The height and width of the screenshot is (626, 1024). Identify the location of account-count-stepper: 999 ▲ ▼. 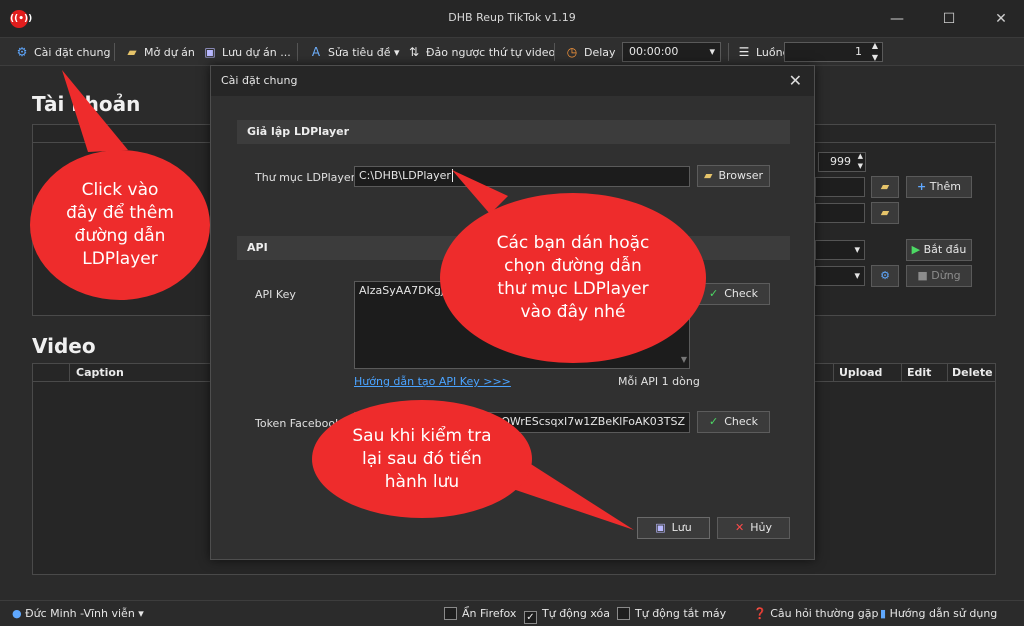
(842, 162).